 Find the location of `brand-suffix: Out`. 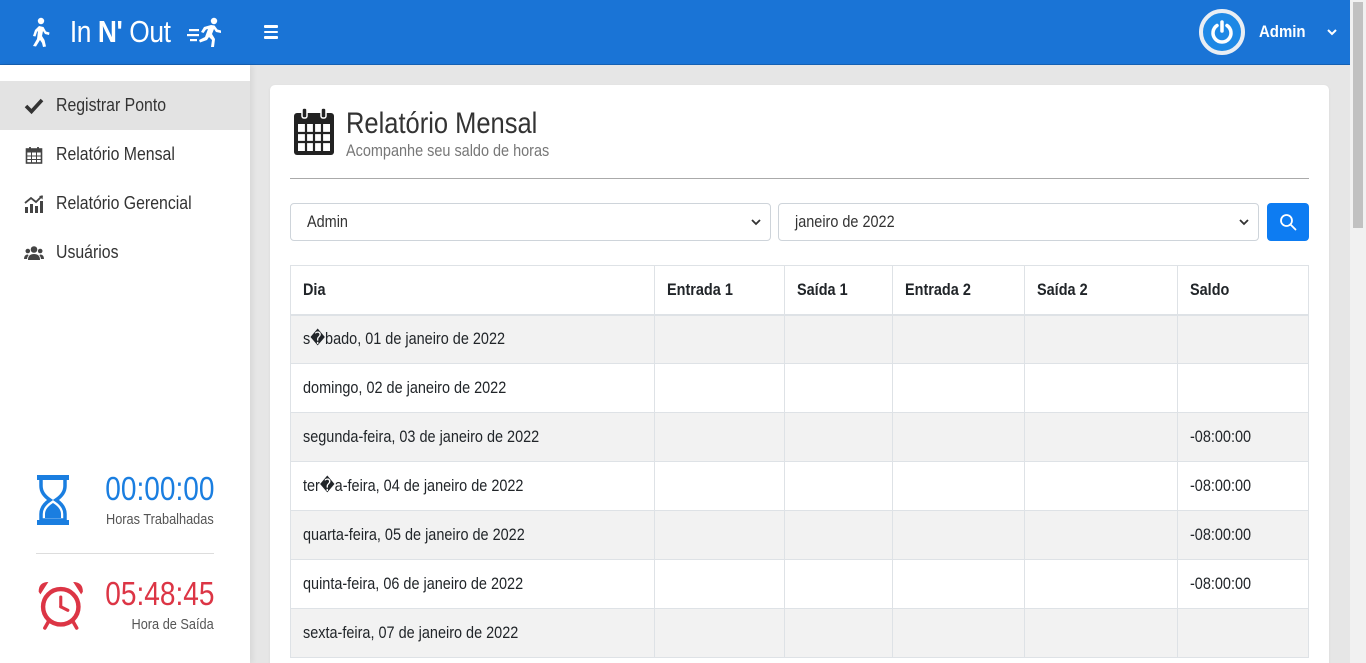

brand-suffix: Out is located at coordinates (150, 31).